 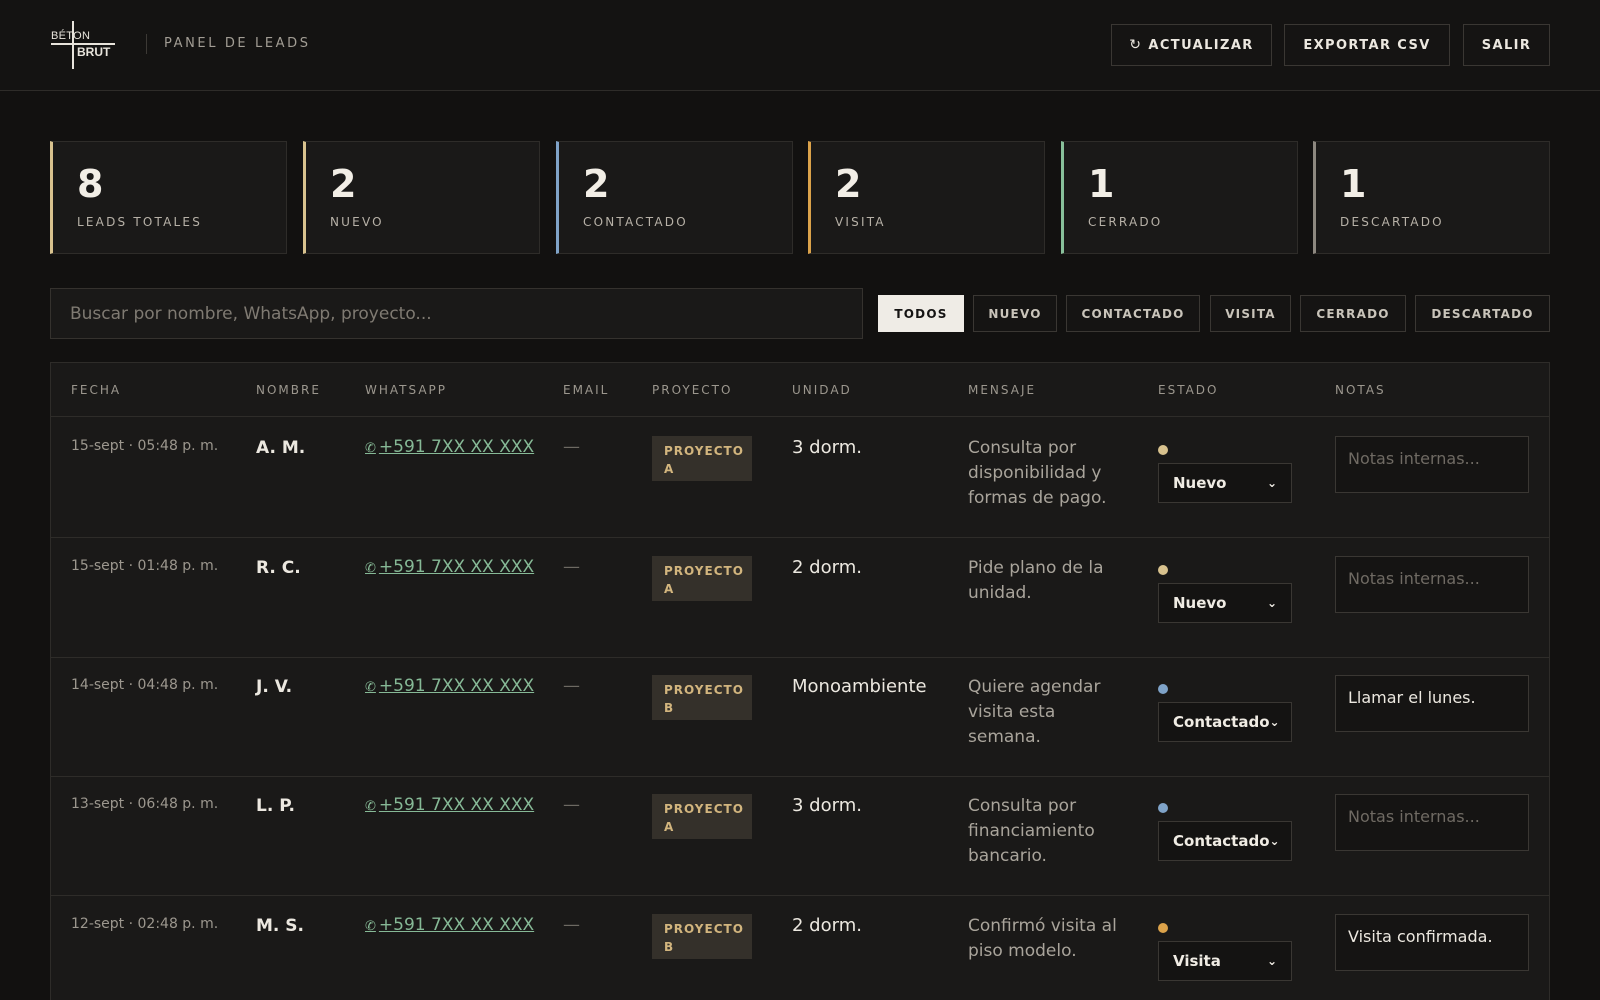 I want to click on row-date: 12-sept · 02:48 p. m., so click(x=145, y=924).